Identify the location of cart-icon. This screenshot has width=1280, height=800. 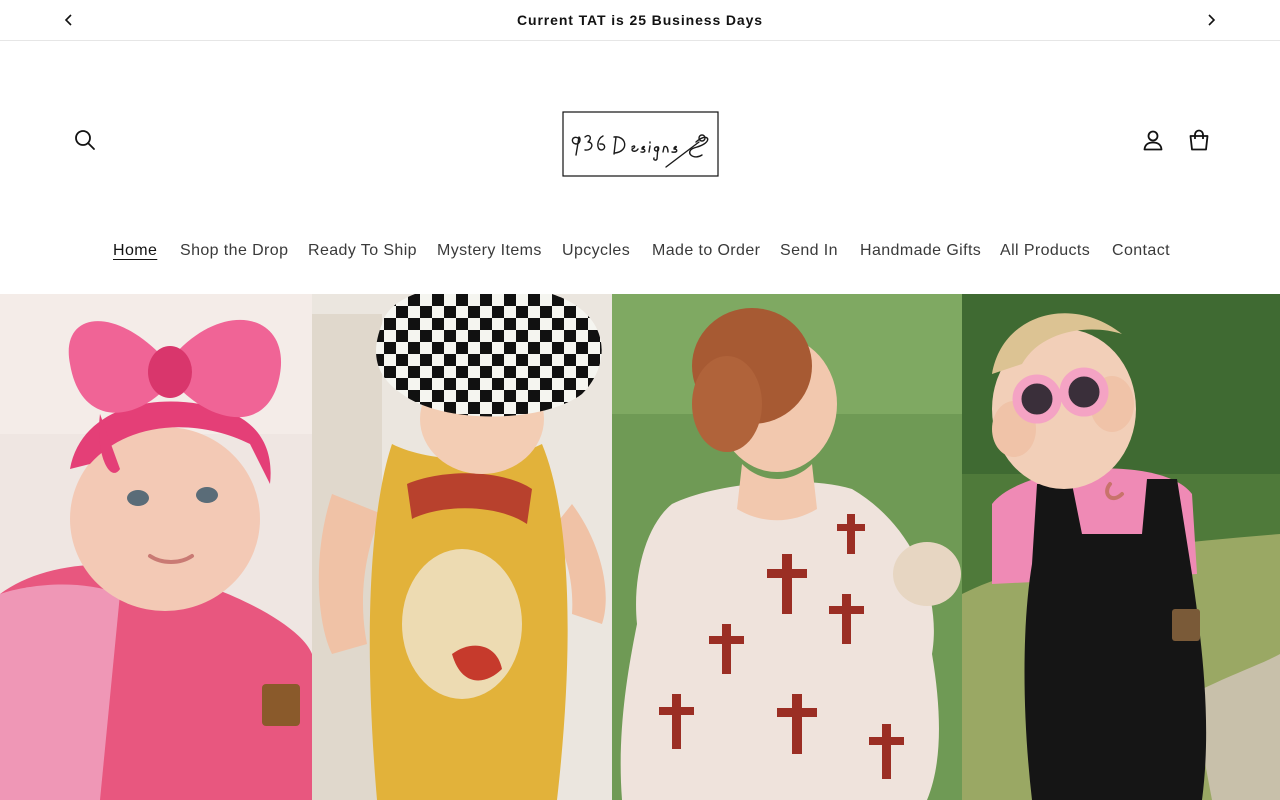
(1199, 140).